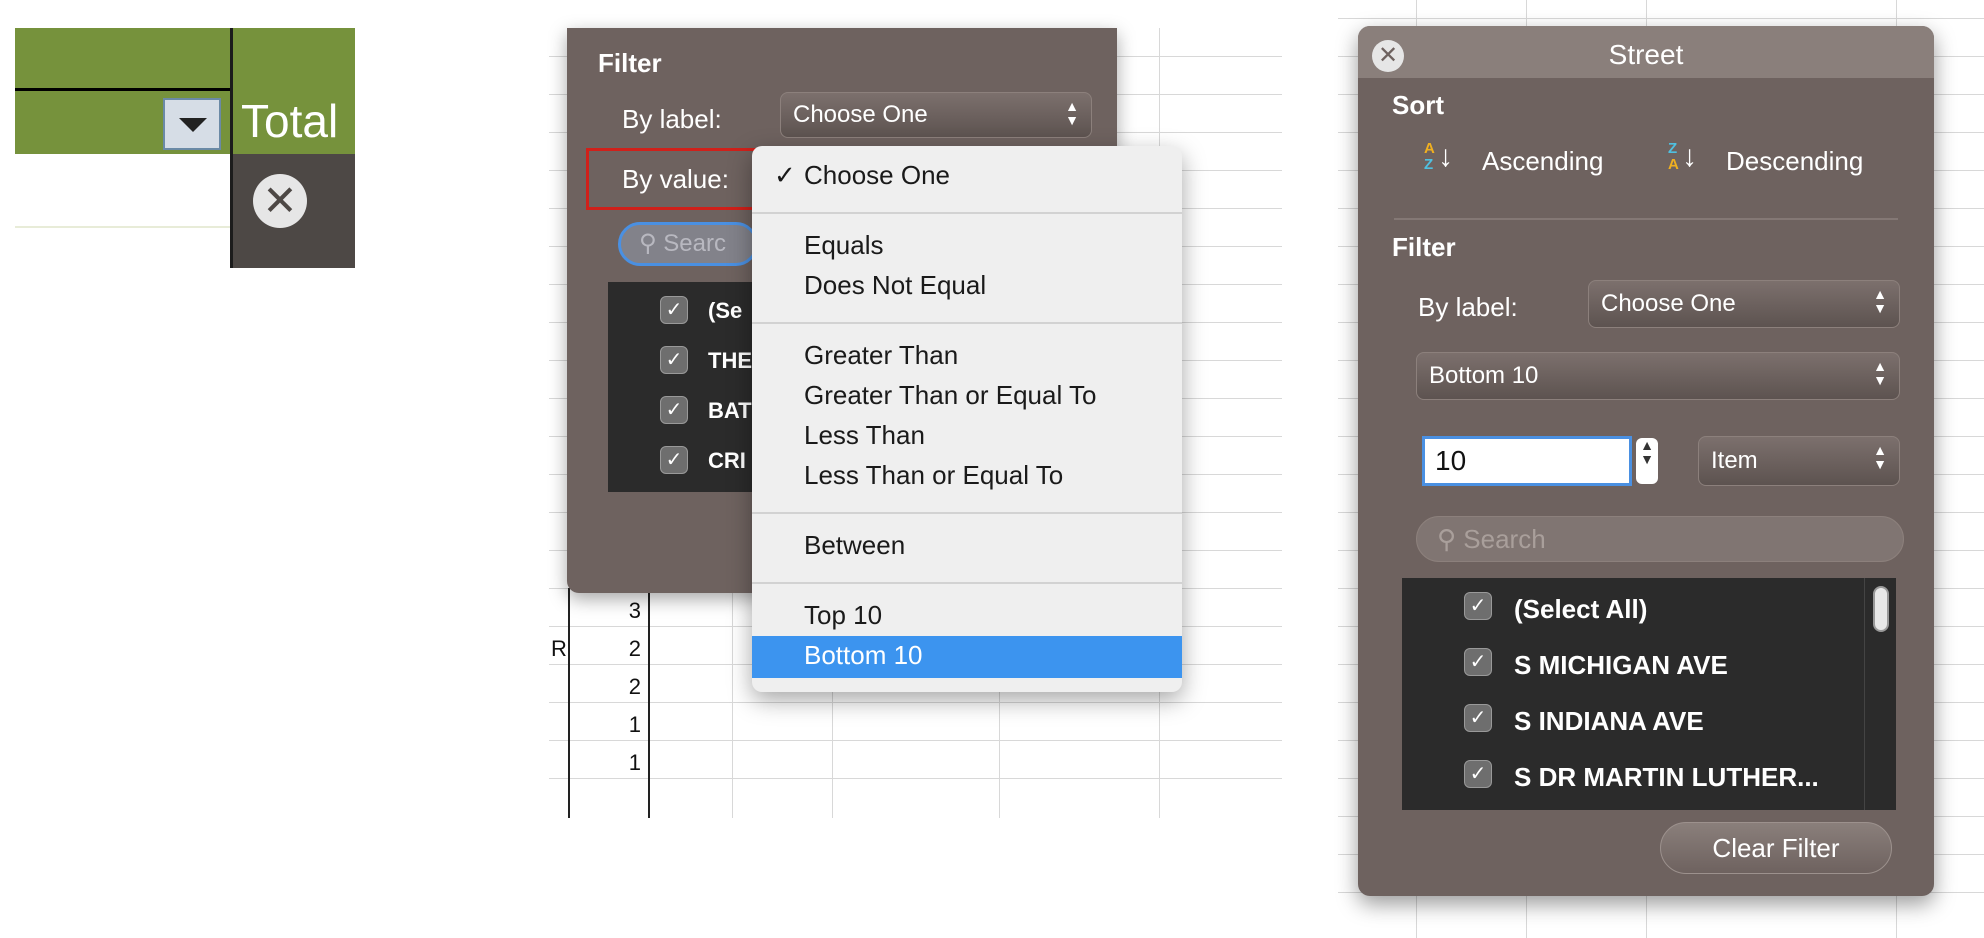 The width and height of the screenshot is (1984, 938). I want to click on menu-item-equals: Equals, so click(844, 245).